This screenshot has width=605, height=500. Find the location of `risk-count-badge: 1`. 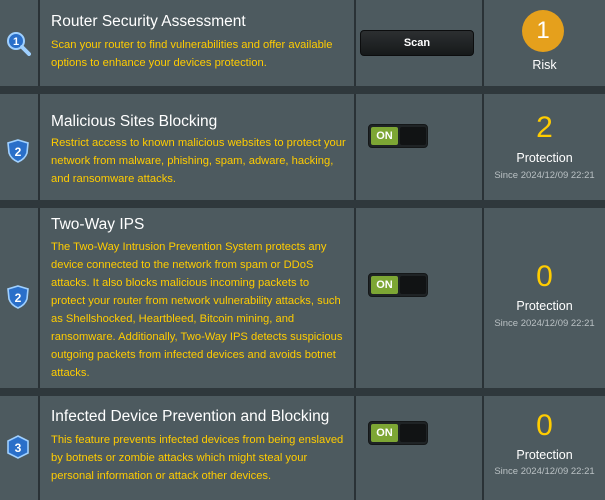

risk-count-badge: 1 is located at coordinates (543, 31).